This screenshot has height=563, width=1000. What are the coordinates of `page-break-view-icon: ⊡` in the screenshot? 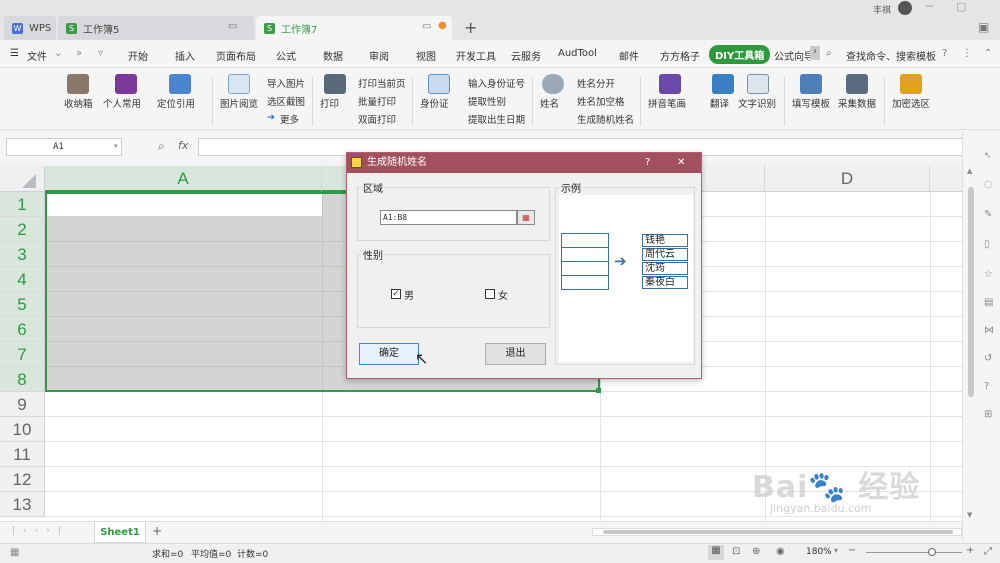 It's located at (736, 551).